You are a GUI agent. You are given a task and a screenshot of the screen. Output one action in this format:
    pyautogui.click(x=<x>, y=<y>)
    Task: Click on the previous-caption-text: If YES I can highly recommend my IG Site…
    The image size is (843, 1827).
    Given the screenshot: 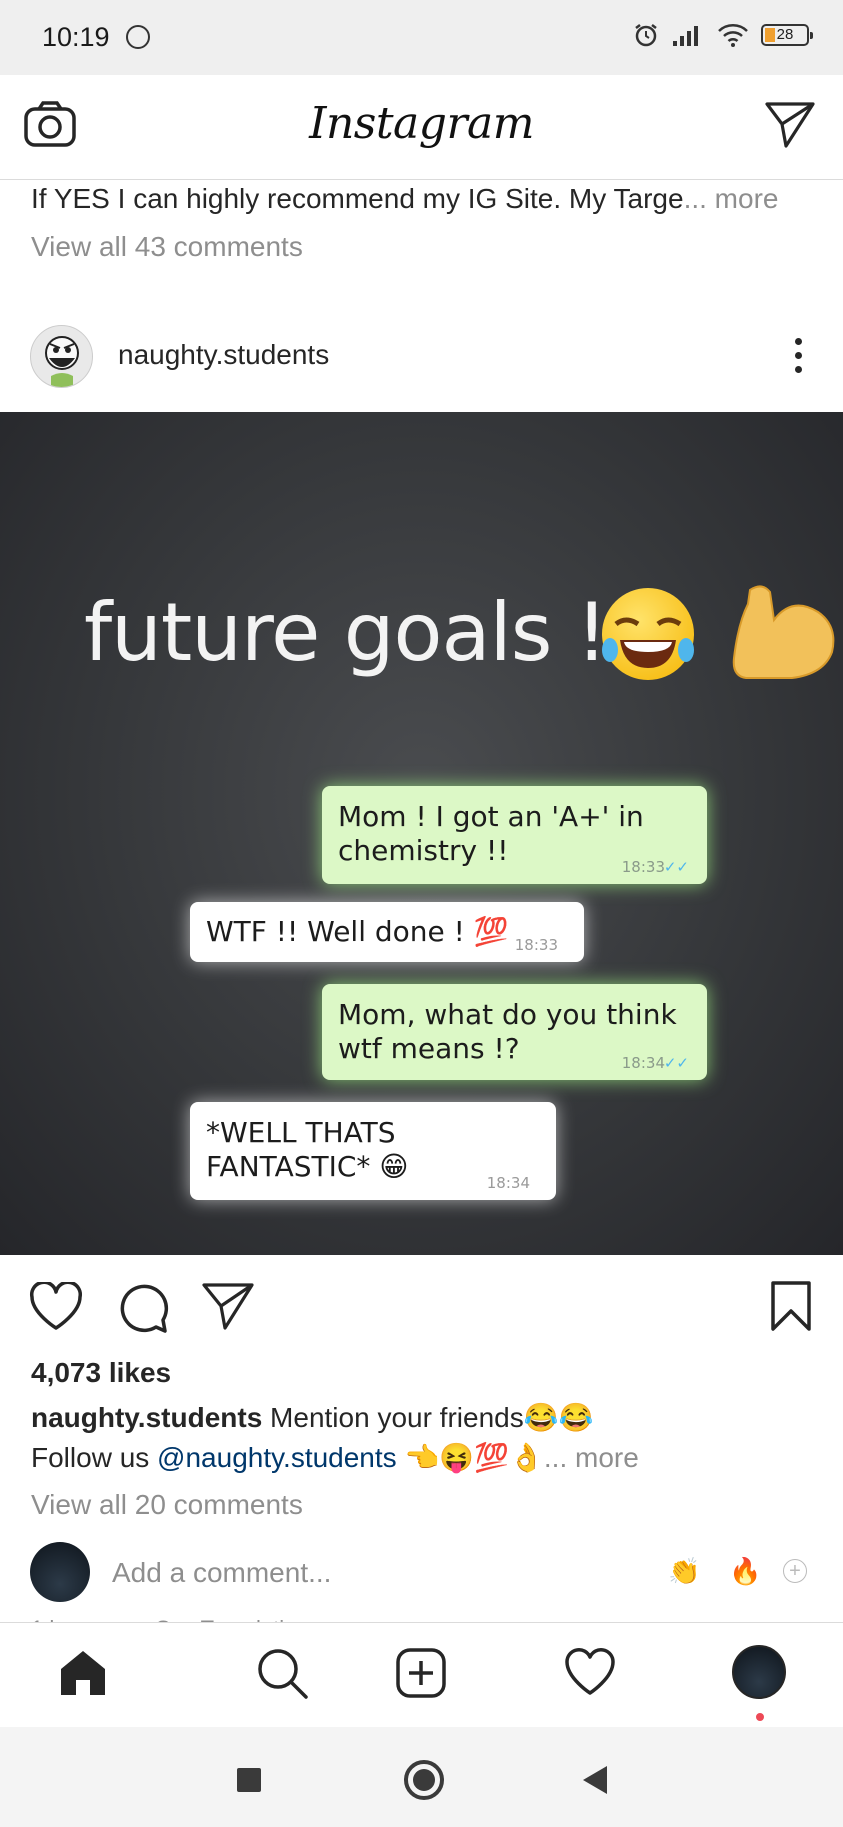 What is the action you would take?
    pyautogui.click(x=357, y=198)
    